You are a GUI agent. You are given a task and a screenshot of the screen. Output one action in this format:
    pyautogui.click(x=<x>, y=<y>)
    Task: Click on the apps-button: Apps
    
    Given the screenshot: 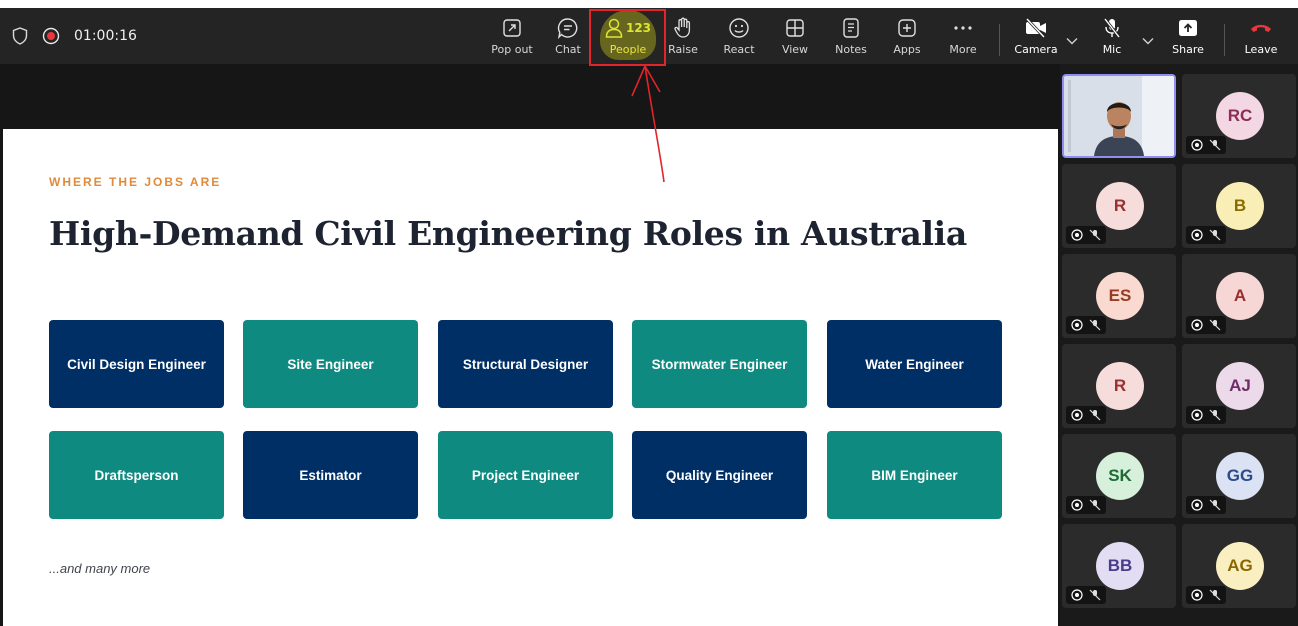 What is the action you would take?
    pyautogui.click(x=907, y=38)
    